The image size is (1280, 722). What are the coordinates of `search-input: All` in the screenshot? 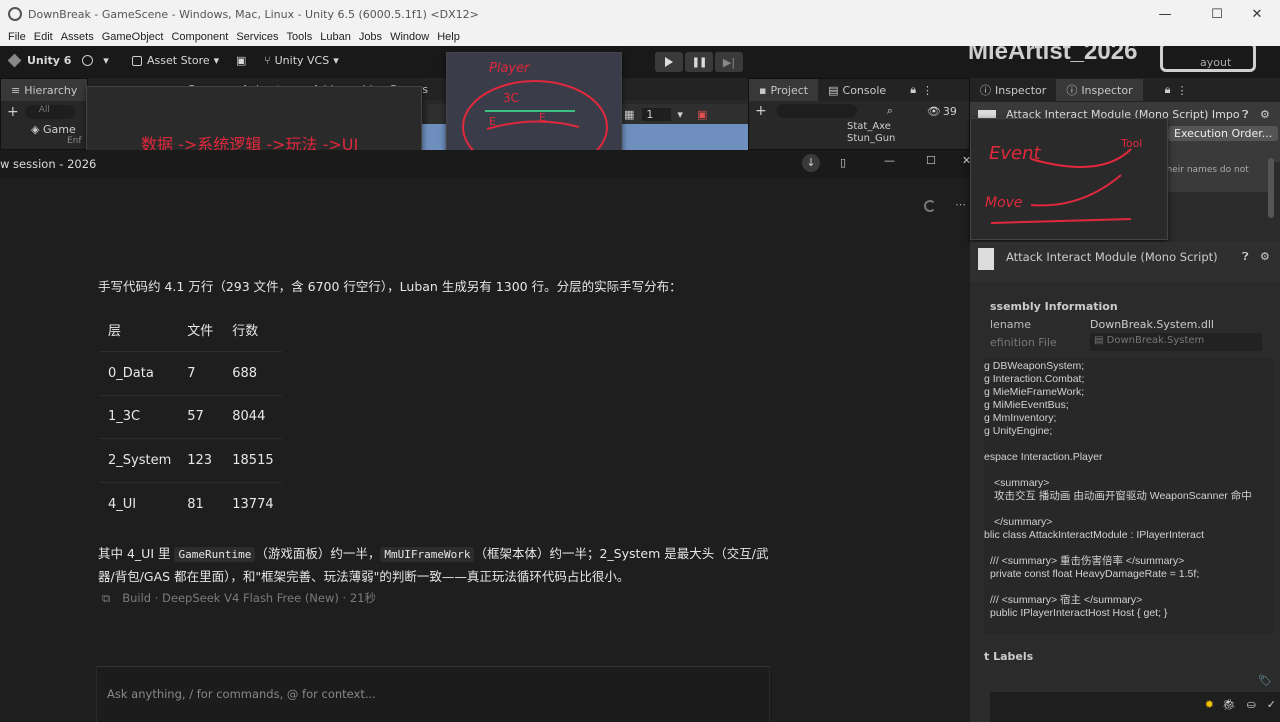 It's located at (49, 112).